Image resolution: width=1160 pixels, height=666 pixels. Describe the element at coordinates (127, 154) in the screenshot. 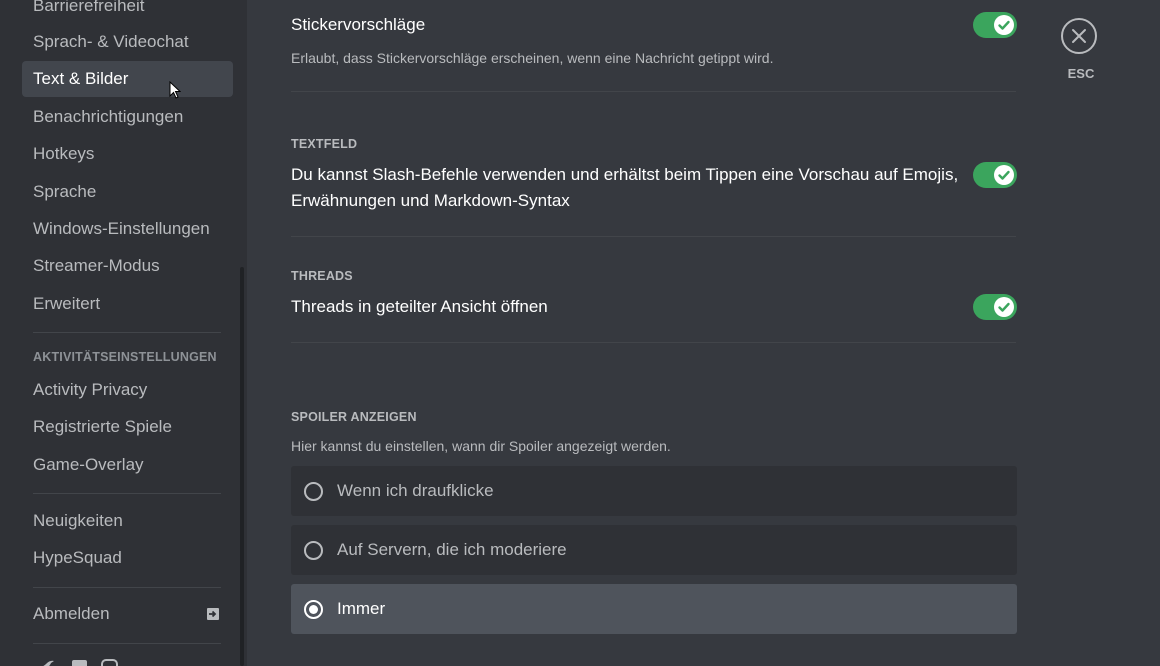

I see `sidebar-item-hotkeys: Hotkeys` at that location.